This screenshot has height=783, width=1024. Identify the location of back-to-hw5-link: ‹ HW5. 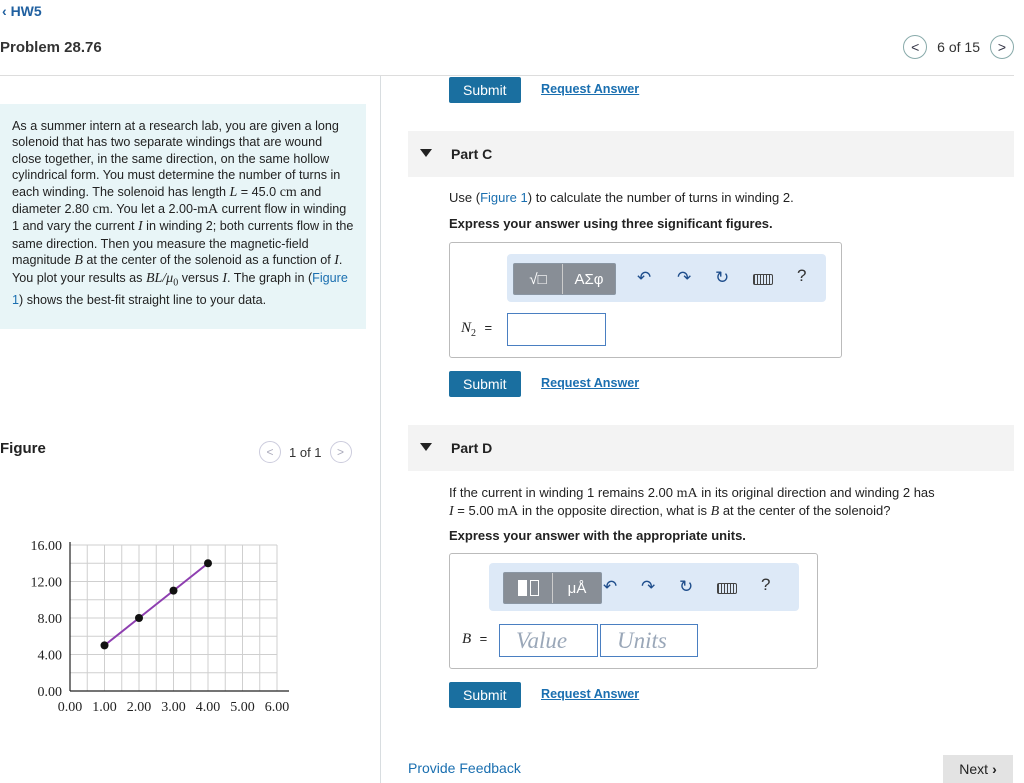
(22, 11).